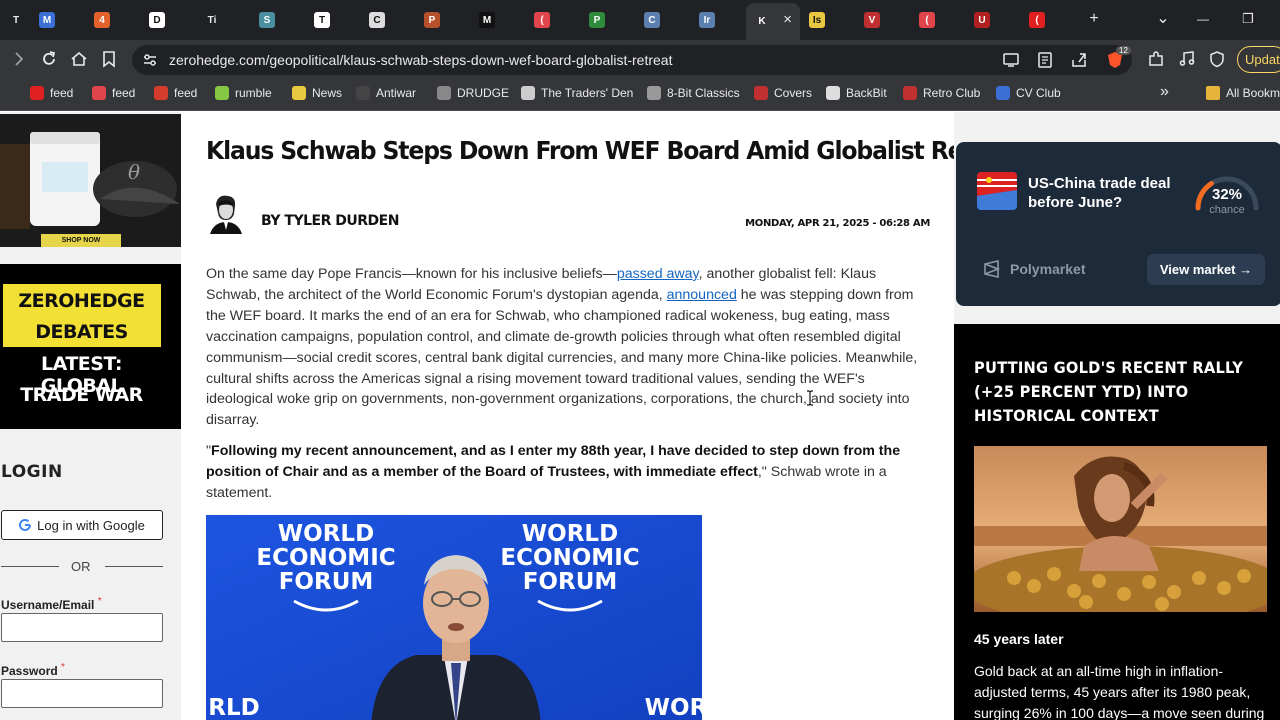  Describe the element at coordinates (109, 59) in the screenshot. I see `bookmark-button` at that location.